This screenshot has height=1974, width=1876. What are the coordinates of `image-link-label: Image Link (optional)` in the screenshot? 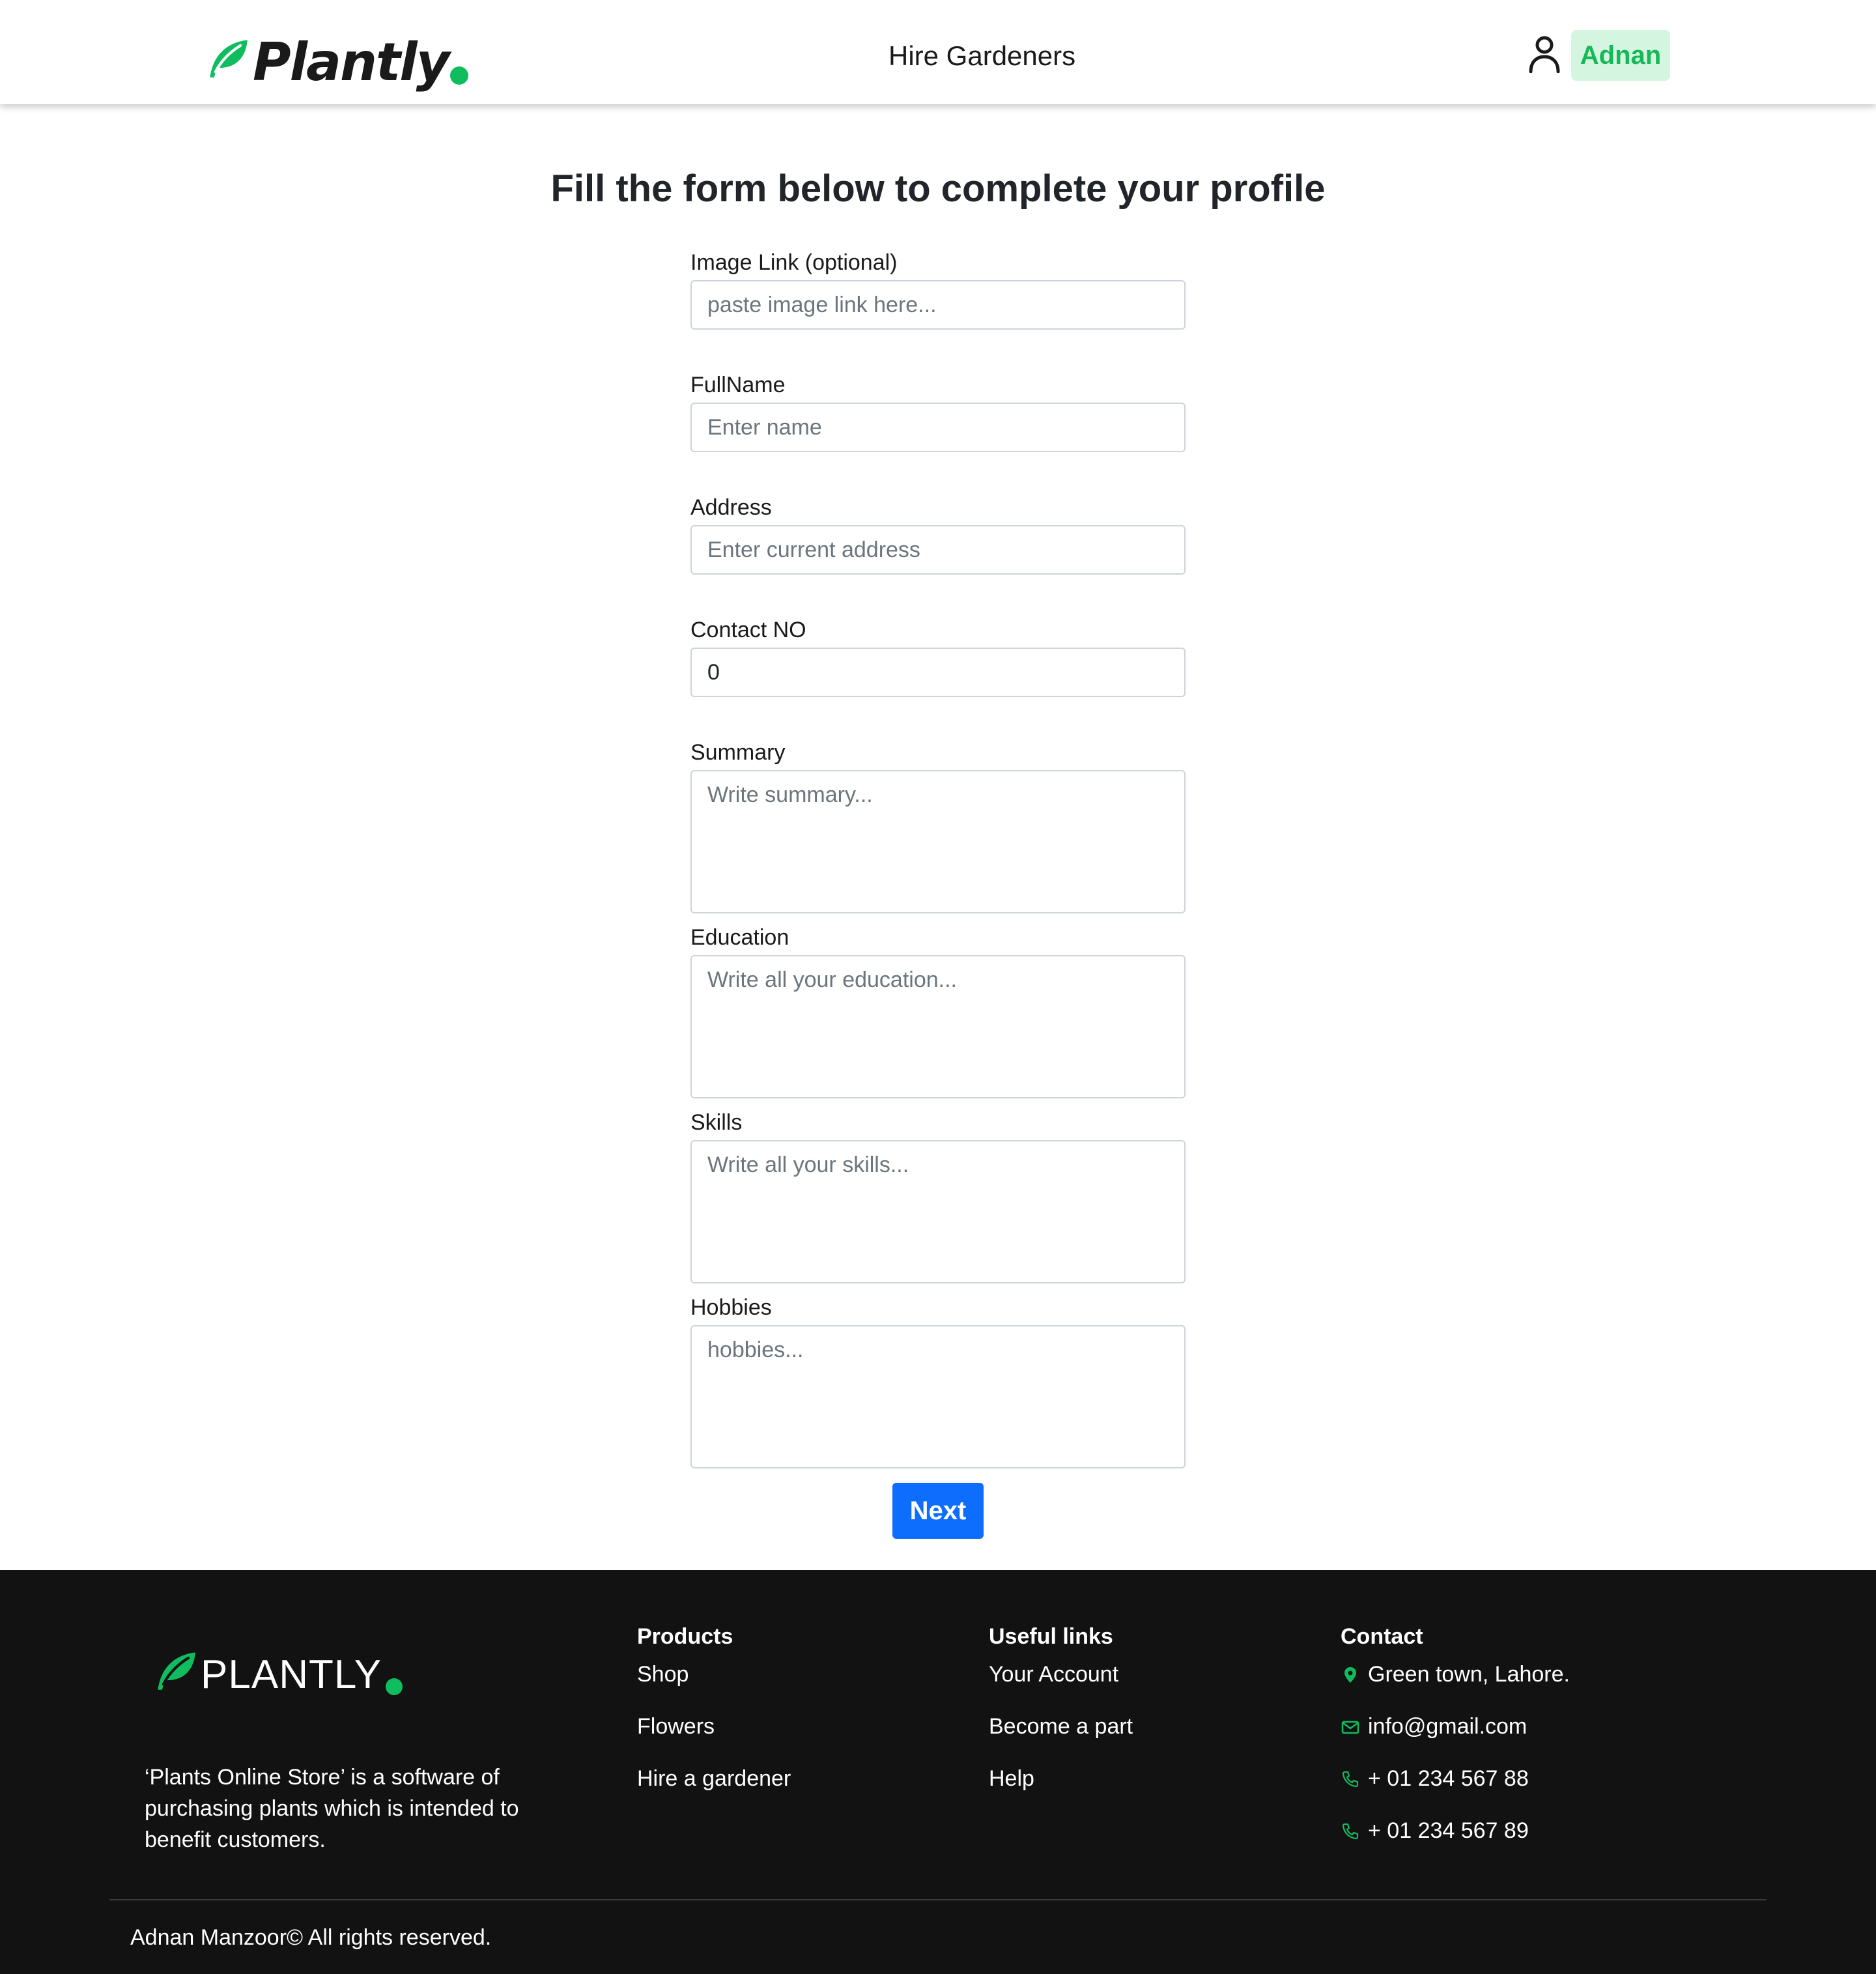 It's located at (794, 262).